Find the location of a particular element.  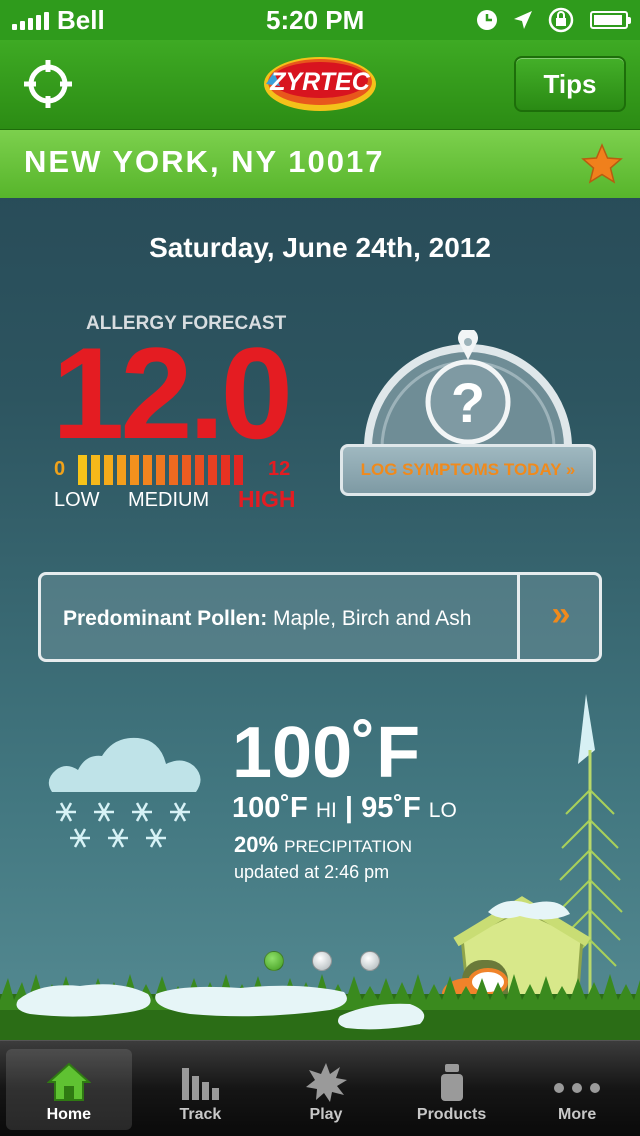

status-right is located at coordinates (553, 20).